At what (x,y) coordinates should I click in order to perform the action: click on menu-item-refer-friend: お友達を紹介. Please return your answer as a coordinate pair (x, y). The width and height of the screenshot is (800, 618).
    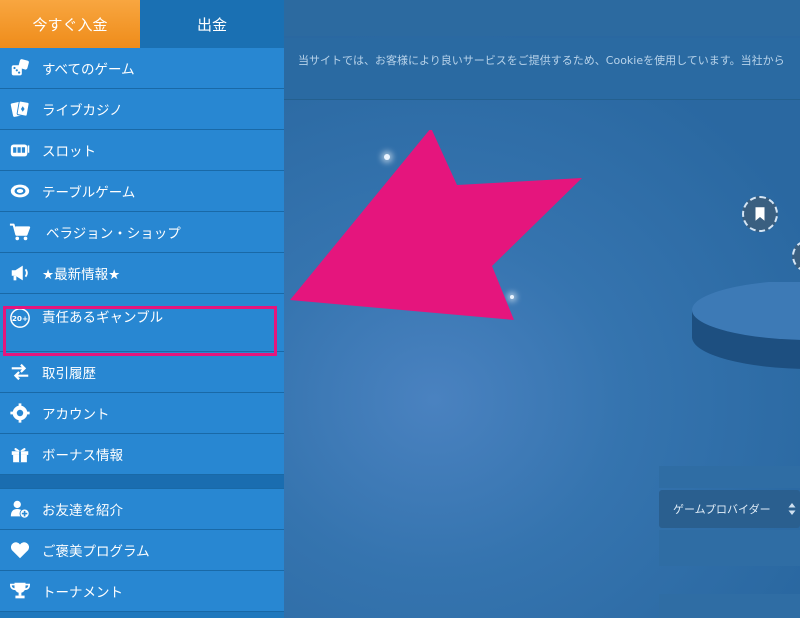
    Looking at the image, I should click on (142, 509).